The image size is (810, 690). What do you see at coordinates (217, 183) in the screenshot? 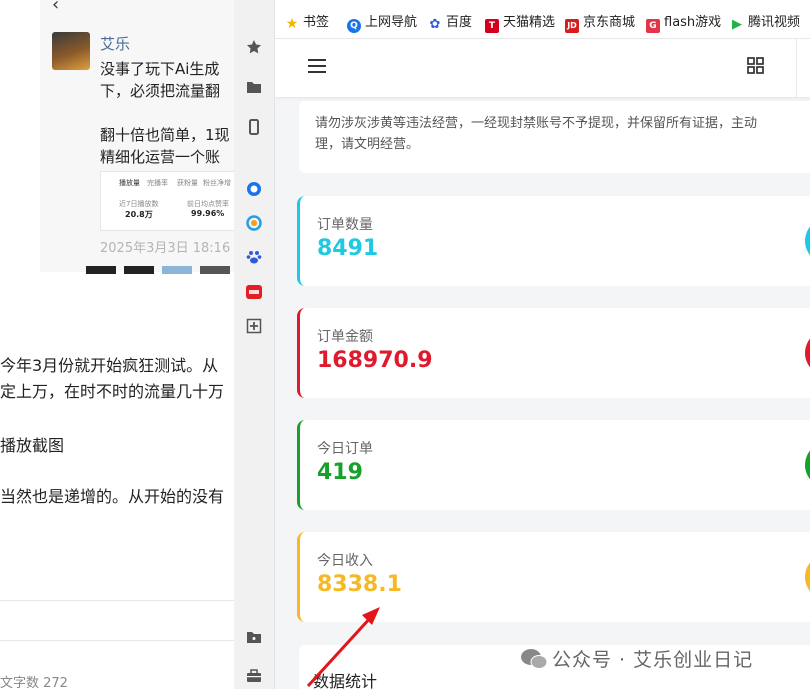
I see `thumb-label: 粉丝净增` at bounding box center [217, 183].